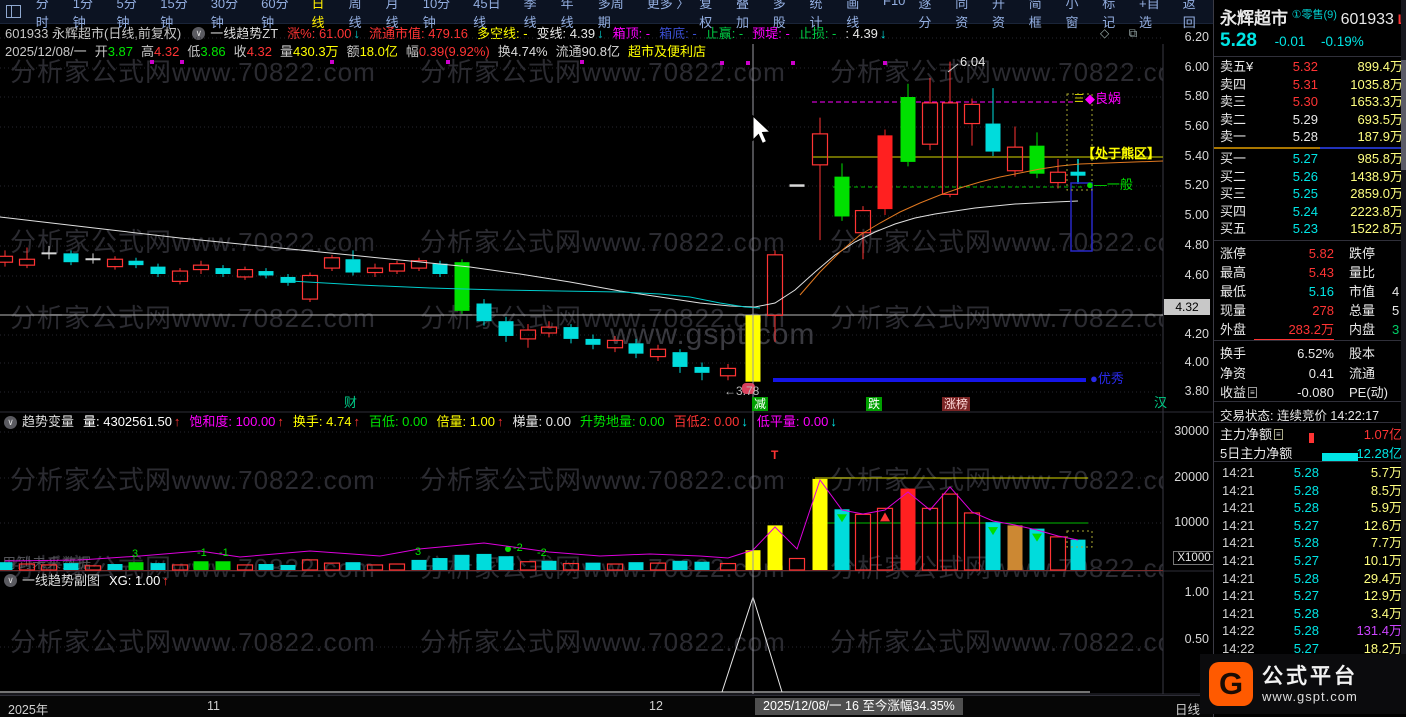 The width and height of the screenshot is (1406, 717). What do you see at coordinates (1310, 212) in the screenshot?
I see `bid-row-3: 买四 5.24 2223.8万` at bounding box center [1310, 212].